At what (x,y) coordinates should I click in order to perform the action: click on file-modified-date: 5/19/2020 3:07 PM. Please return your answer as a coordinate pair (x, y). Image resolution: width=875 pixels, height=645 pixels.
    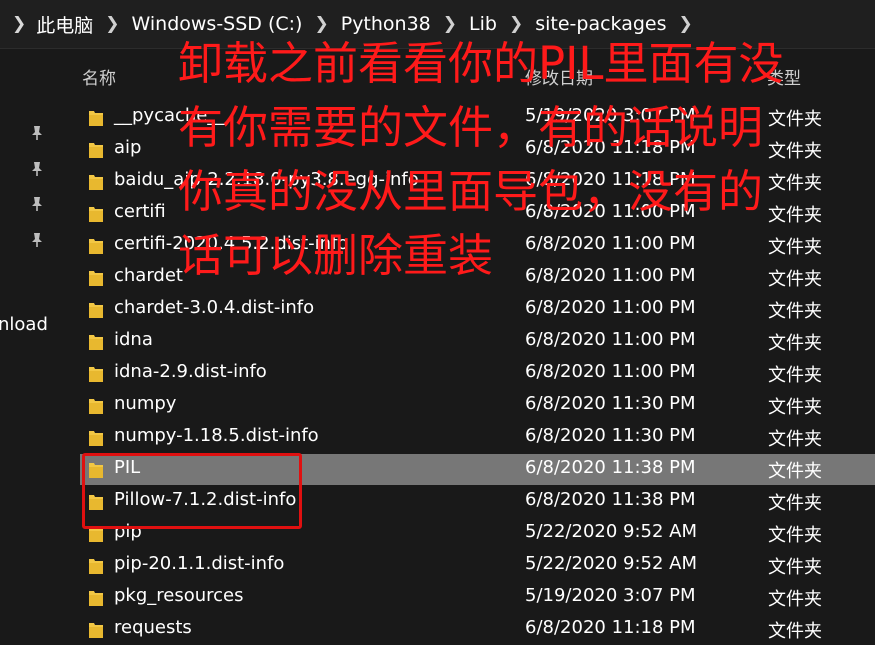
    Looking at the image, I should click on (610, 595).